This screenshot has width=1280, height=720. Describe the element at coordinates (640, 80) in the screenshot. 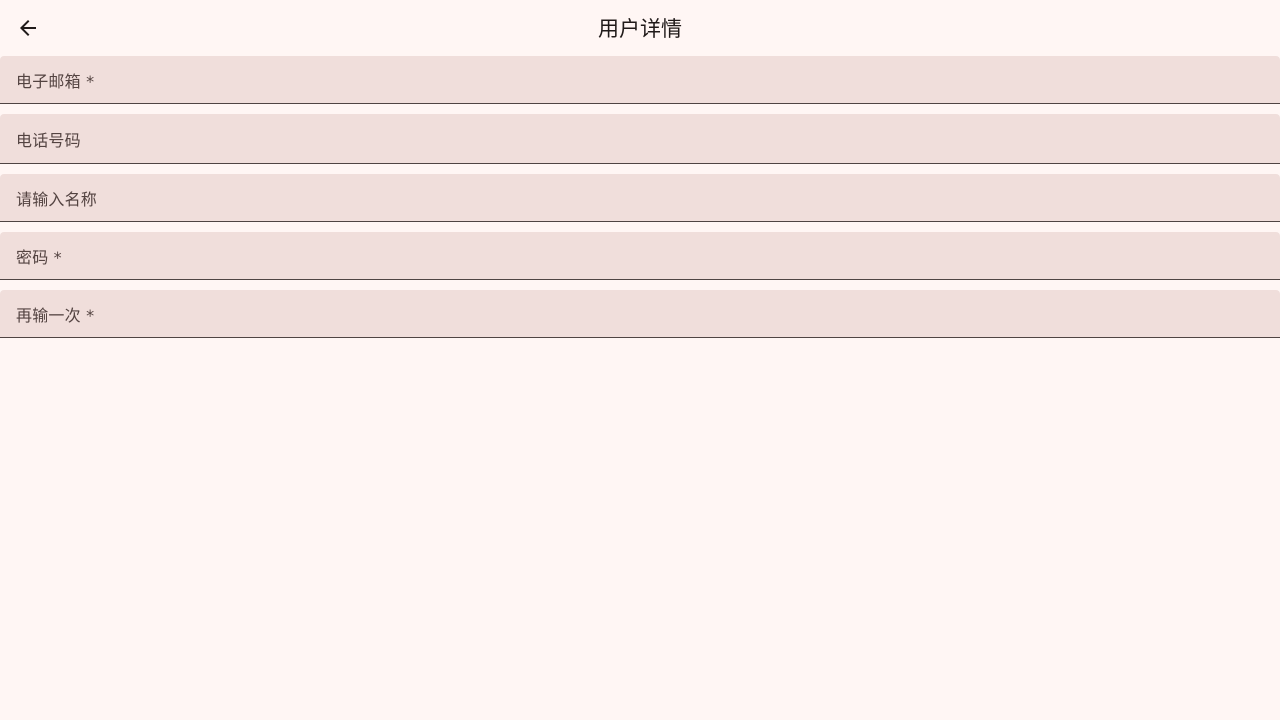

I see `email-field: 电子邮箱 *` at that location.